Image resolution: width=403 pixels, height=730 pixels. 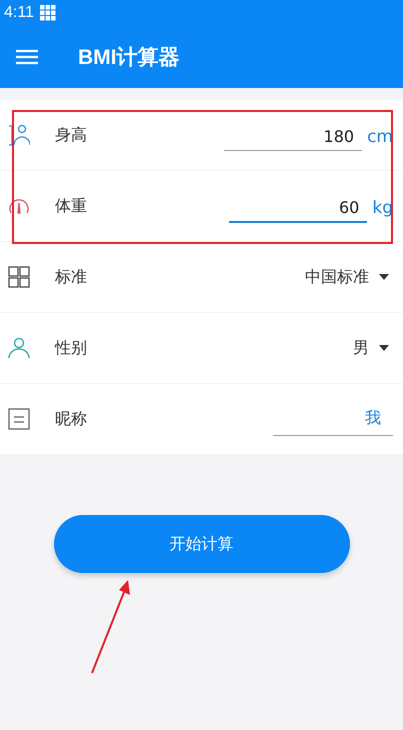 What do you see at coordinates (129, 58) in the screenshot?
I see `app-title: BMI计算器` at bounding box center [129, 58].